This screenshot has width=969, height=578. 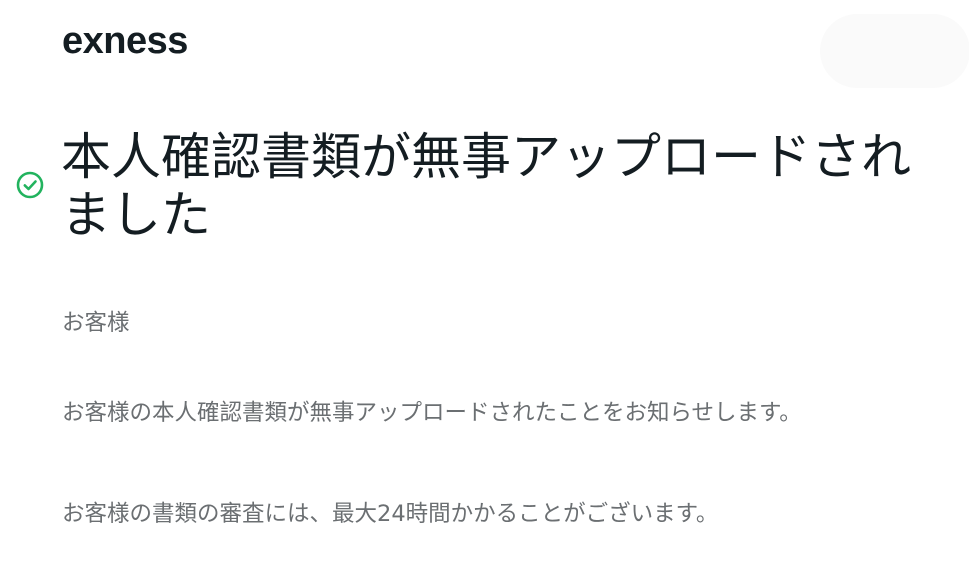 What do you see at coordinates (30, 185) in the screenshot?
I see `check-circle-icon` at bounding box center [30, 185].